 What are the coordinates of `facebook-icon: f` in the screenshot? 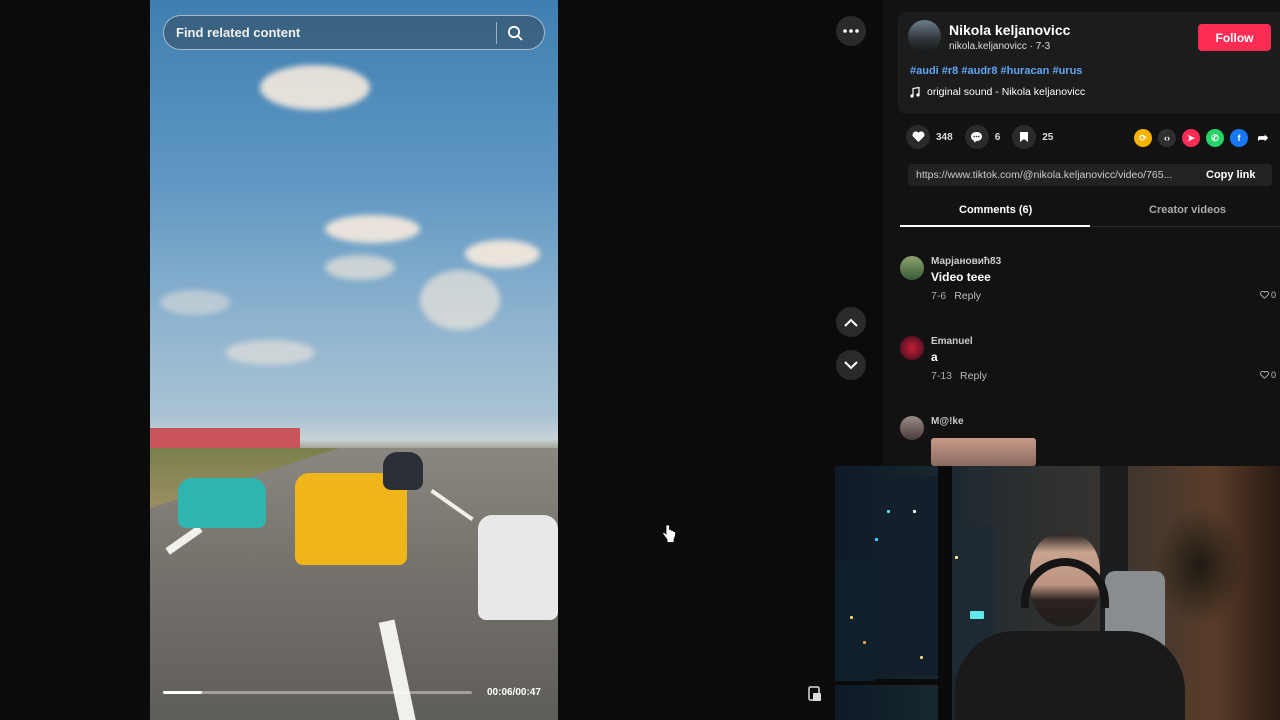 It's located at (1239, 138).